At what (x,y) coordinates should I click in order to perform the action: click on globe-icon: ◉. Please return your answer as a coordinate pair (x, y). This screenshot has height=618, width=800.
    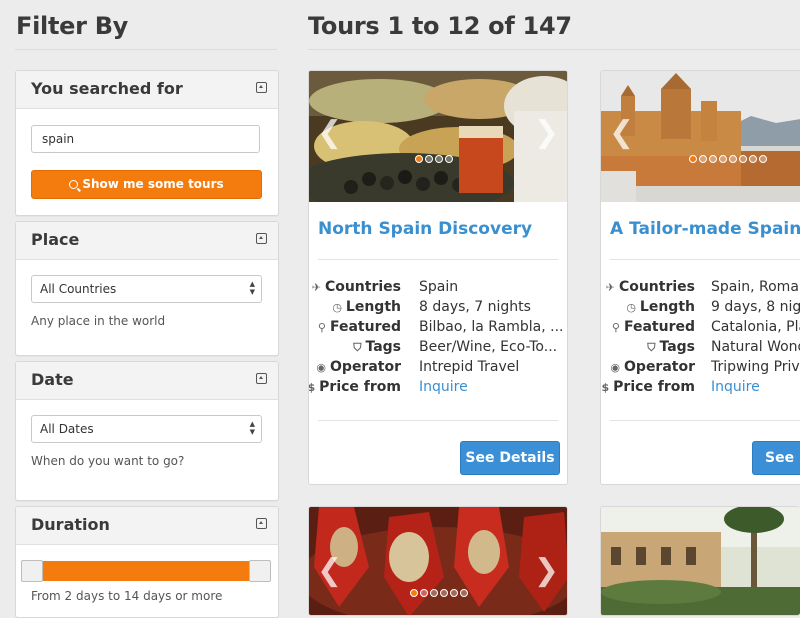
    Looking at the image, I should click on (615, 367).